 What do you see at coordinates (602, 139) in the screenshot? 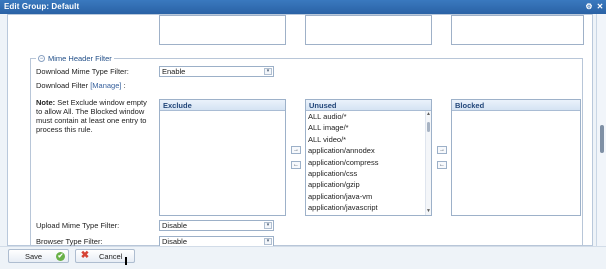
I see `dialog-scroll-thumb` at bounding box center [602, 139].